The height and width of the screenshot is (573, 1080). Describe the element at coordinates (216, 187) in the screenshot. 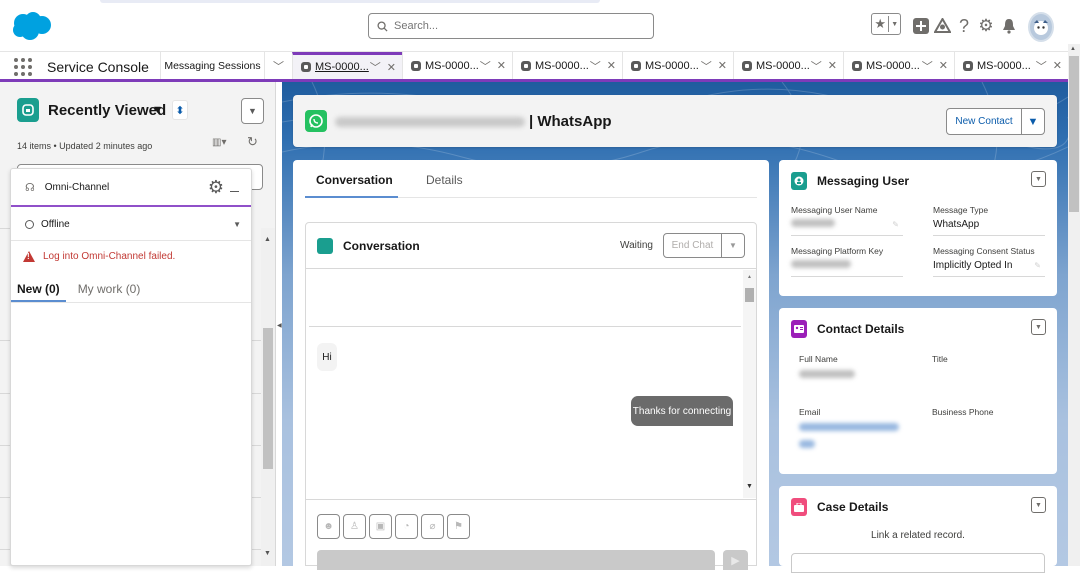

I see `gear-icon: ⚙` at that location.